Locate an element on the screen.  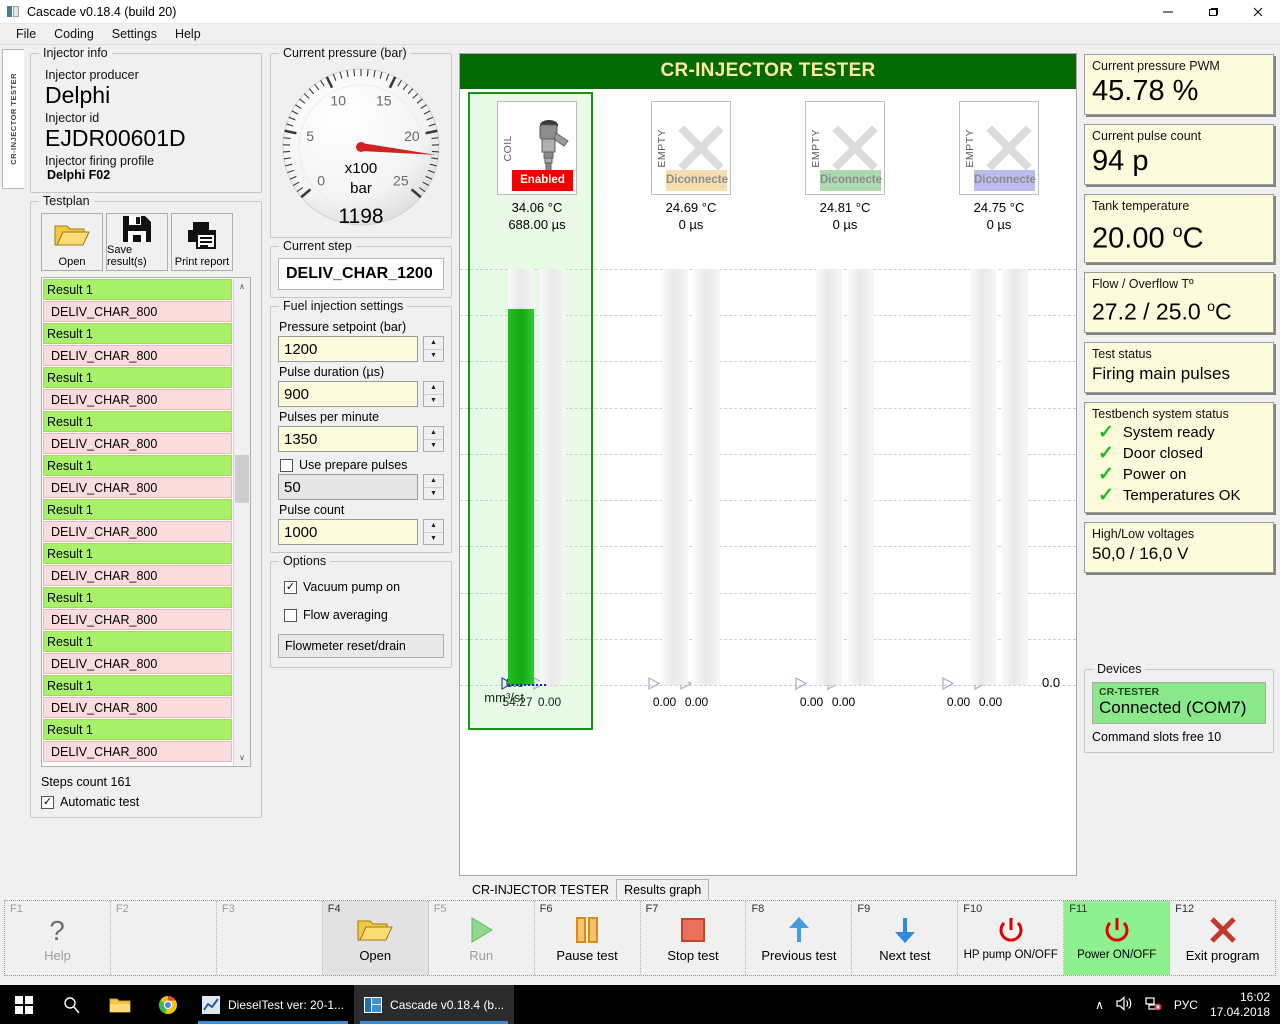
maximize-button is located at coordinates (1212, 12).